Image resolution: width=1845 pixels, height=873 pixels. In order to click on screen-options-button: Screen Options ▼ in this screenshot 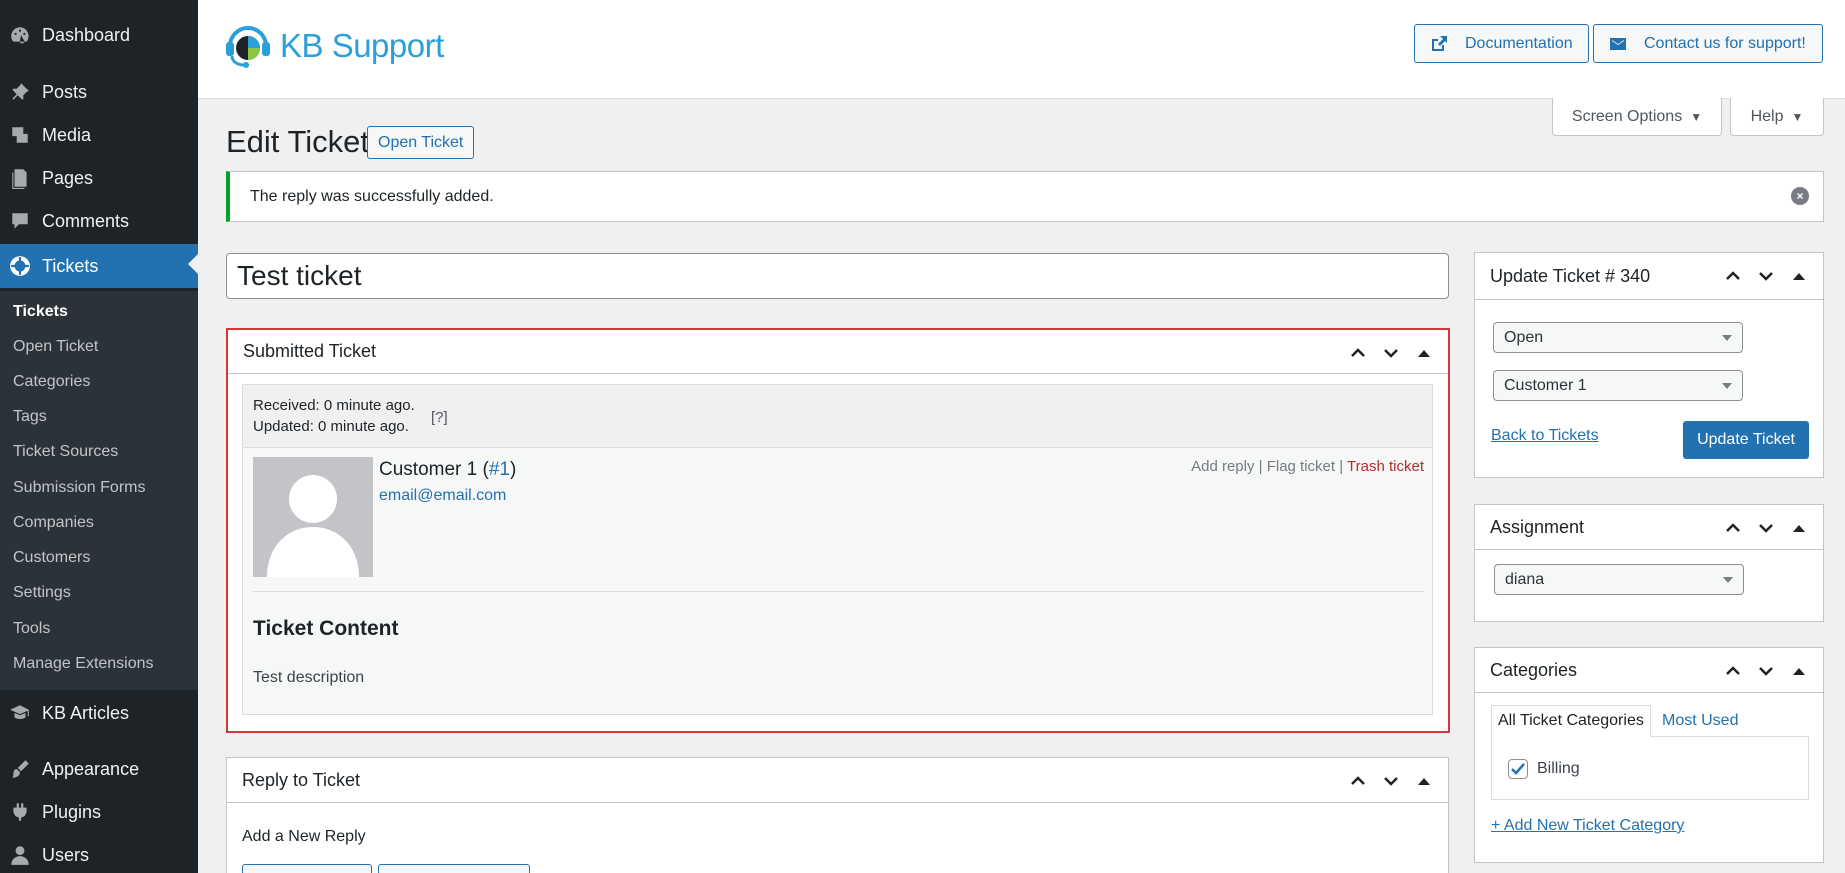, I will do `click(1637, 117)`.